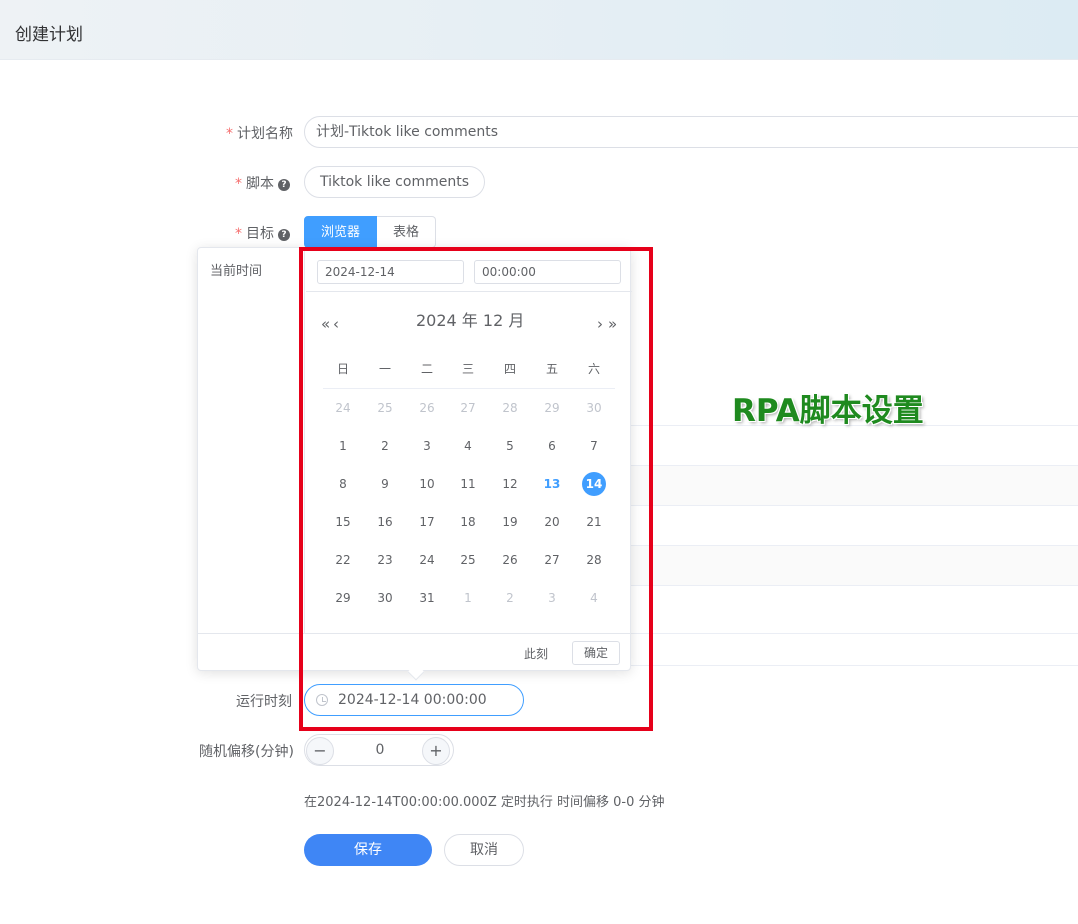 This screenshot has width=1078, height=924. What do you see at coordinates (384, 369) in the screenshot?
I see `weekday-label: 一` at bounding box center [384, 369].